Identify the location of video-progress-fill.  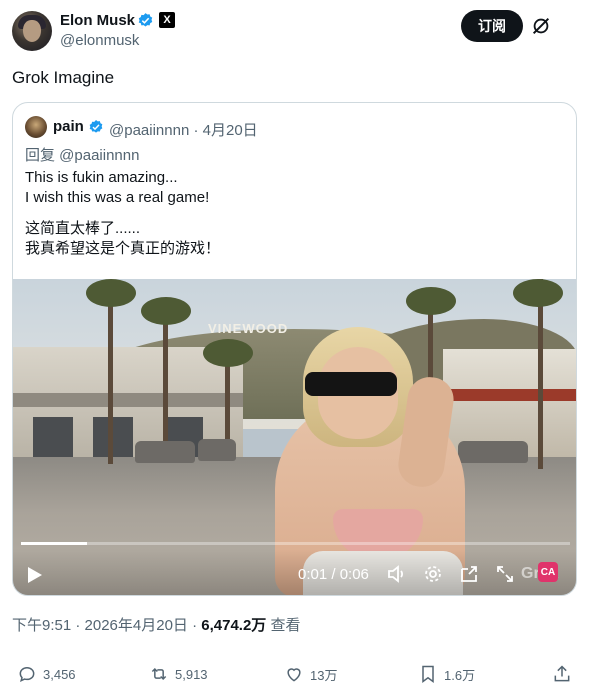
(54, 543).